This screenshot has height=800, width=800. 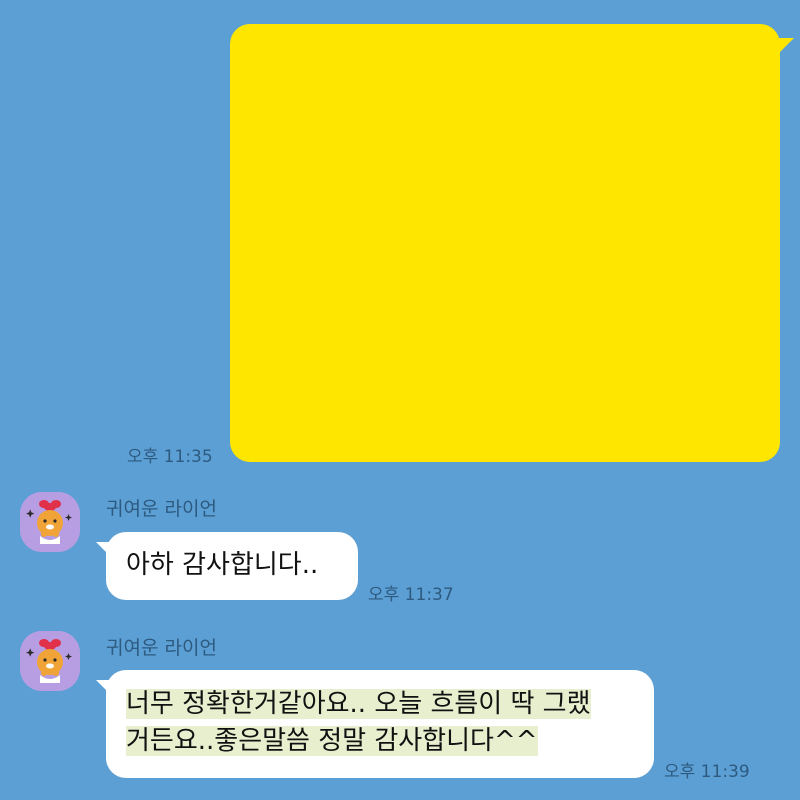 I want to click on incoming-bubble: 아하 감사합니다.., so click(x=227, y=566).